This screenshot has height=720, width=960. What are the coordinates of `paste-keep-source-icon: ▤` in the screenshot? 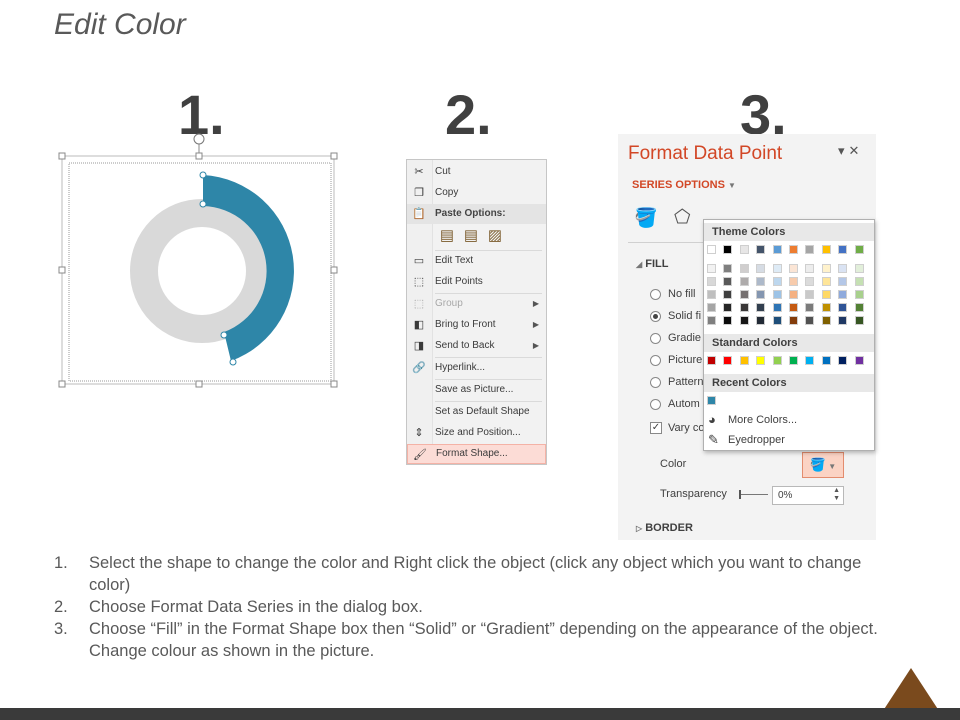 It's located at (447, 236).